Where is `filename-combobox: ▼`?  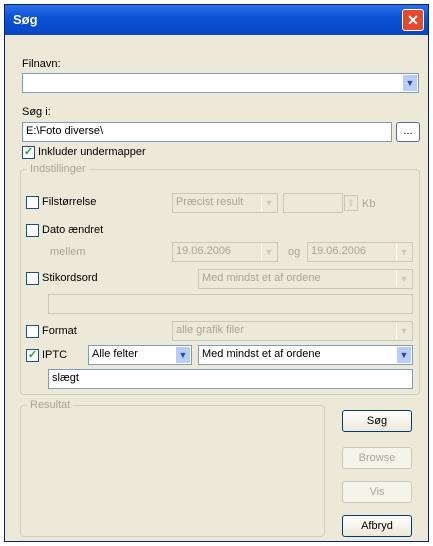 filename-combobox: ▼ is located at coordinates (220, 83).